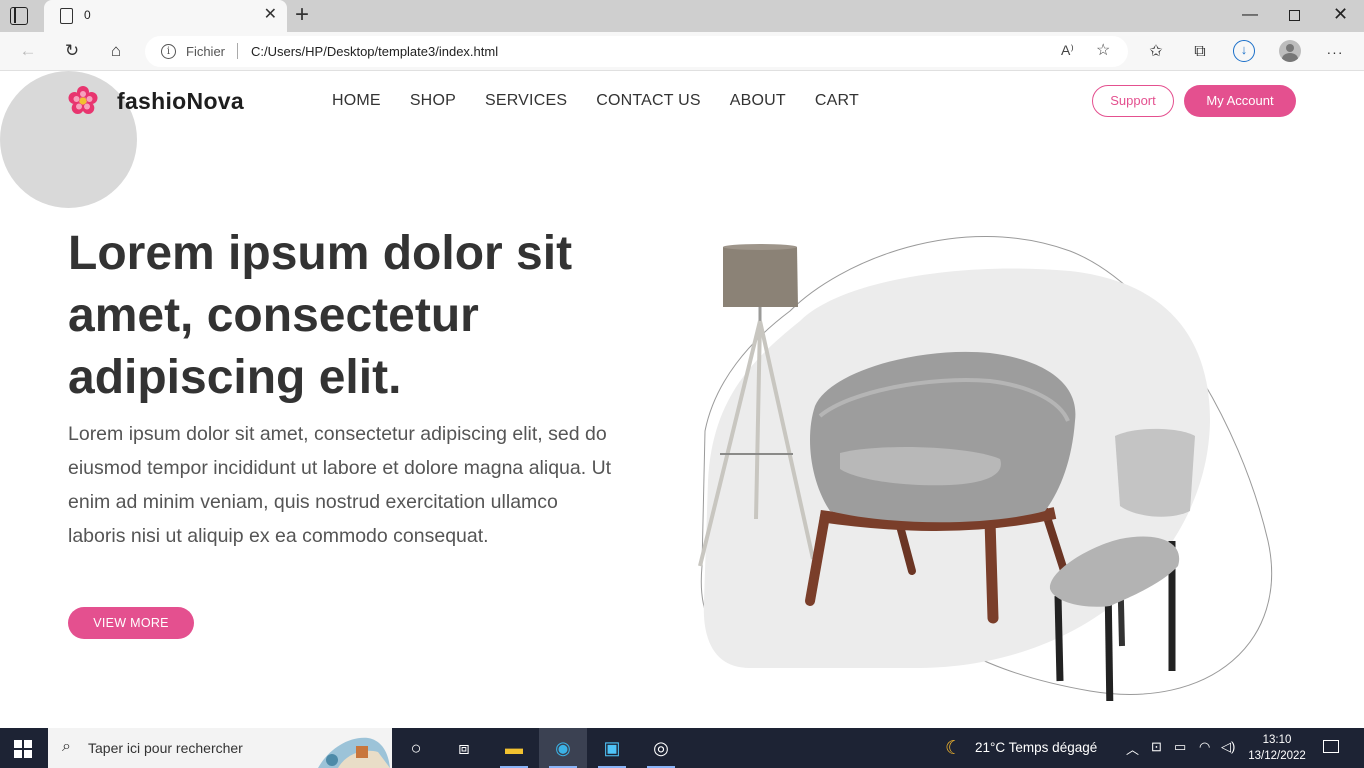  I want to click on notification-icon, so click(1331, 746).